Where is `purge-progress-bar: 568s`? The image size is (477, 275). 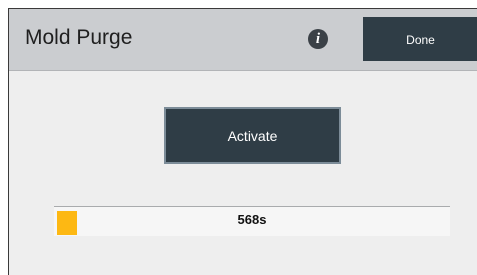 purge-progress-bar: 568s is located at coordinates (252, 221).